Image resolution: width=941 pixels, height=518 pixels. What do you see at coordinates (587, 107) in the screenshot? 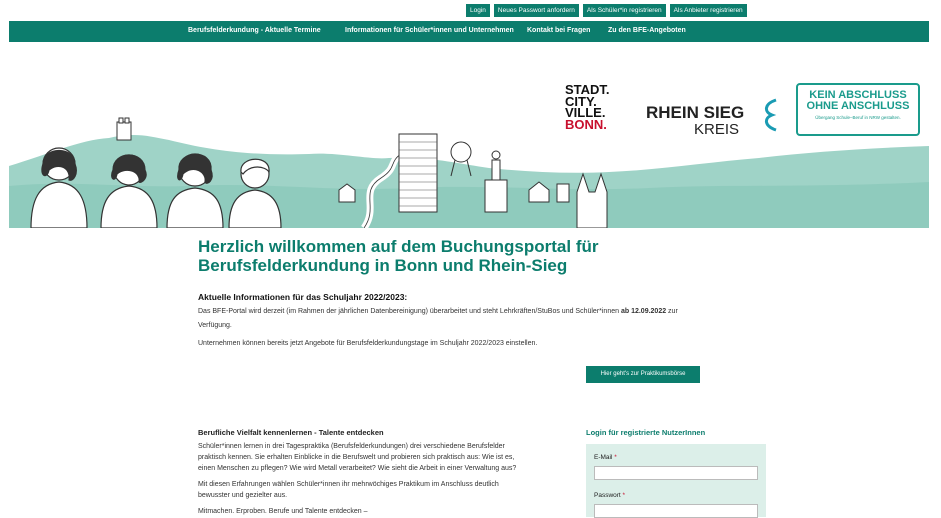
I see `stadt-bonn-logo: STADT. CITY. VILLE. BONN.` at bounding box center [587, 107].